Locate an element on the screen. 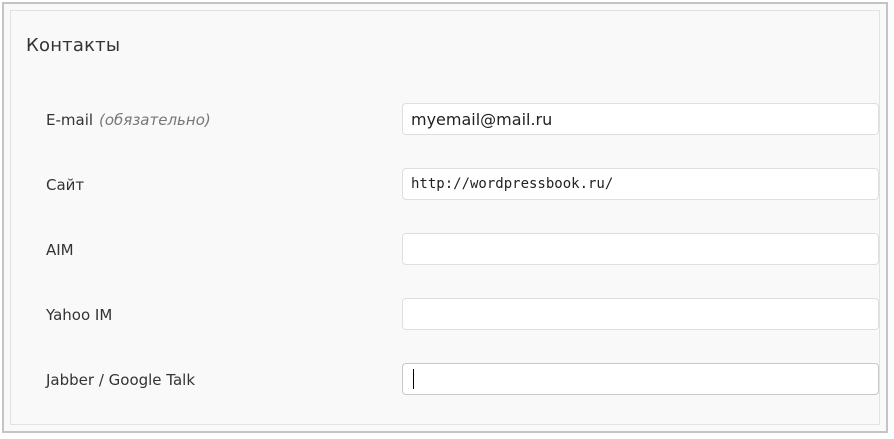 Image resolution: width=894 pixels, height=439 pixels. yahoo-im-label: Yahoo IM is located at coordinates (79, 315).